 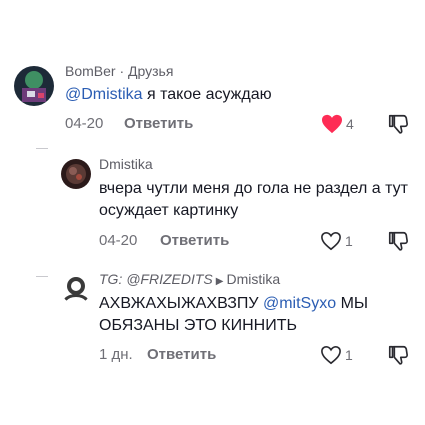 I want to click on comment-1-text: @Dmistika я такое асуждаю, so click(x=225, y=95).